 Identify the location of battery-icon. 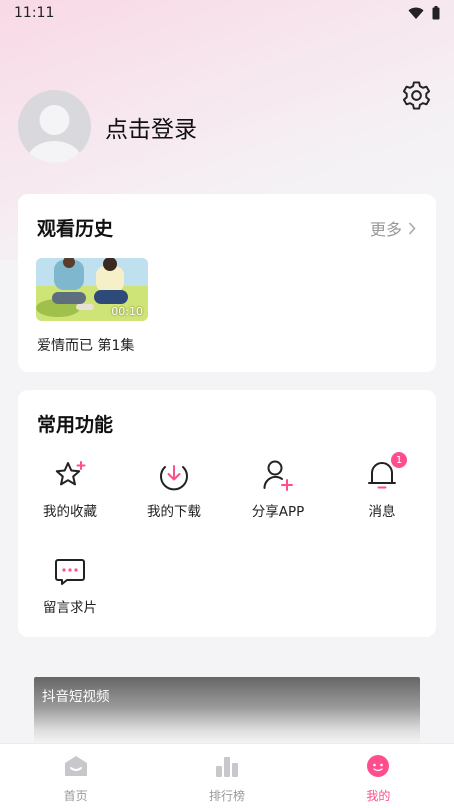
(436, 13).